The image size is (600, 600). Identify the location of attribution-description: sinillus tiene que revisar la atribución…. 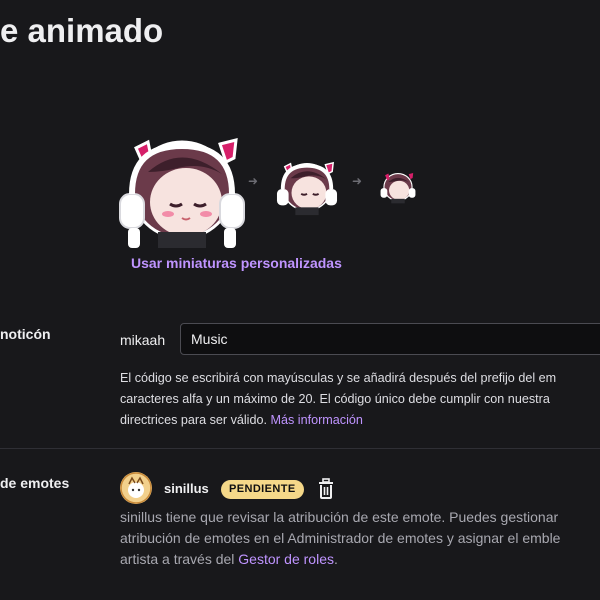
(360, 538).